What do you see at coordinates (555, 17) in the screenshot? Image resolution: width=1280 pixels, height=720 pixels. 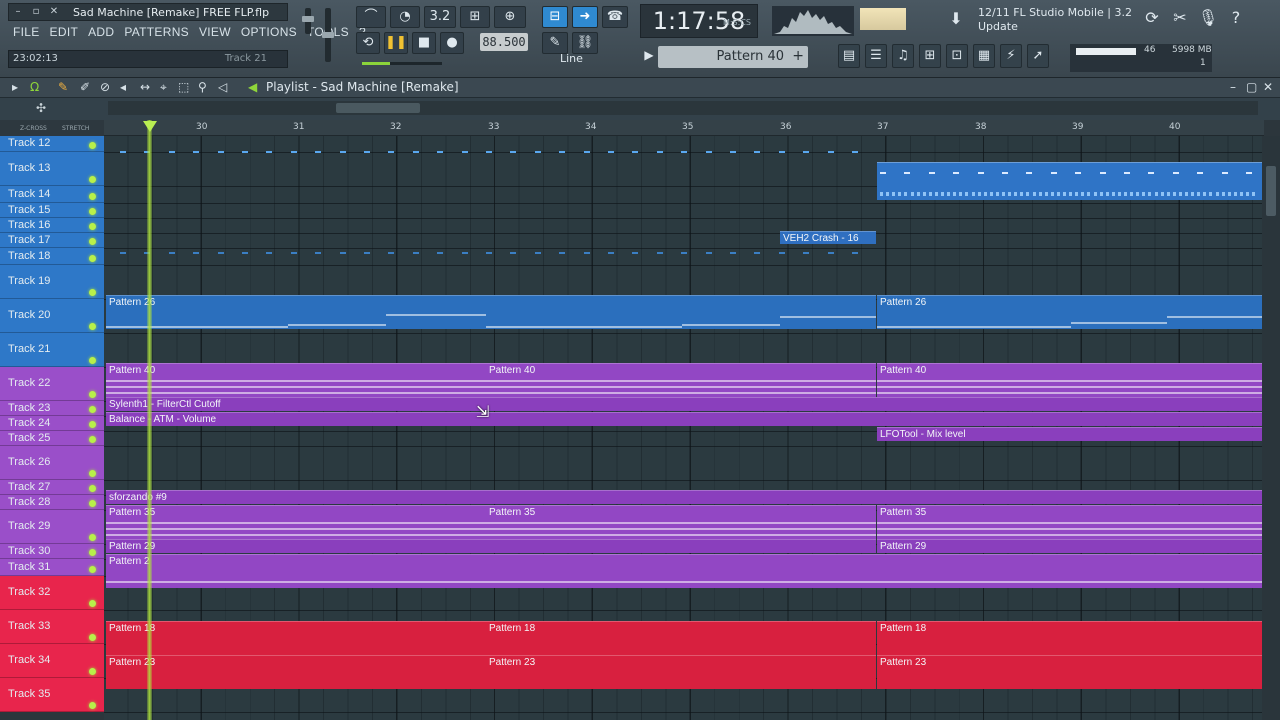 I see `snap-icon: ⊟` at bounding box center [555, 17].